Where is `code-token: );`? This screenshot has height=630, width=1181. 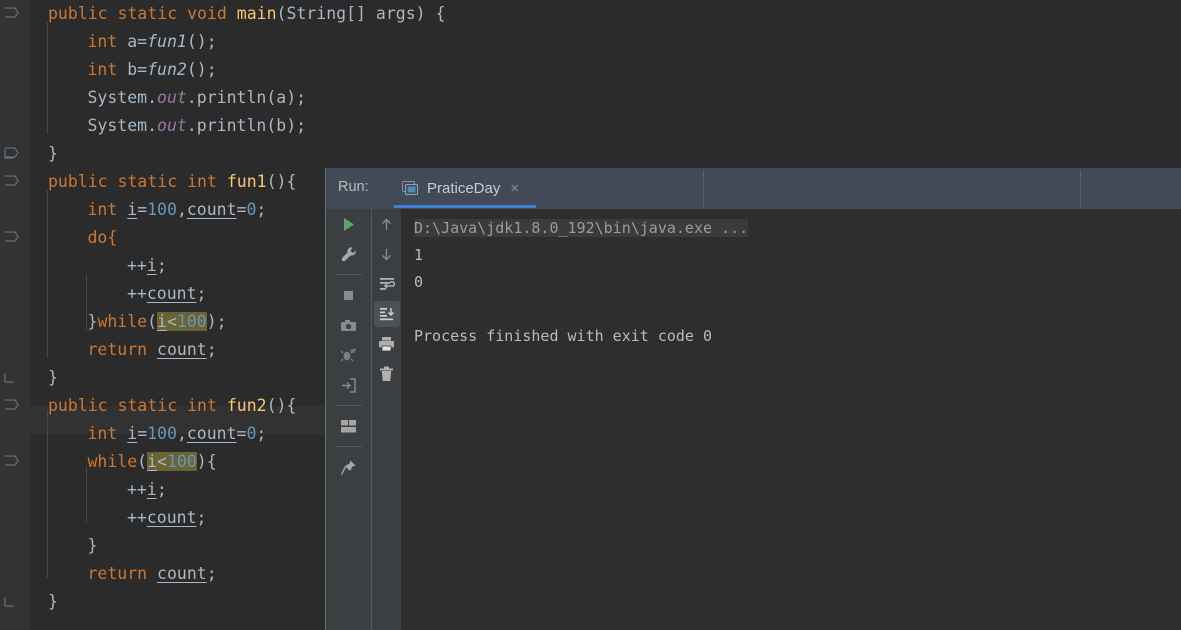 code-token: ); is located at coordinates (216, 321).